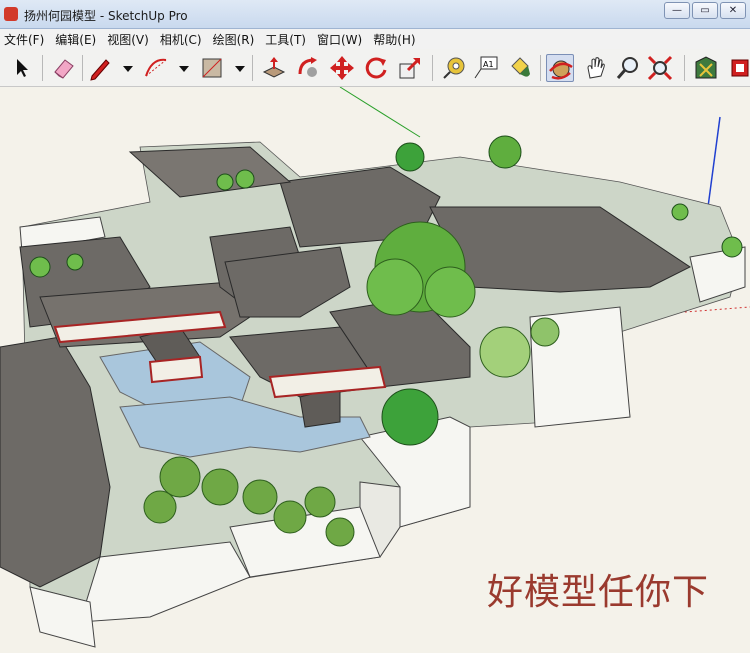 The width and height of the screenshot is (750, 653). Describe the element at coordinates (733, 10) in the screenshot. I see `close-button: ✕` at that location.